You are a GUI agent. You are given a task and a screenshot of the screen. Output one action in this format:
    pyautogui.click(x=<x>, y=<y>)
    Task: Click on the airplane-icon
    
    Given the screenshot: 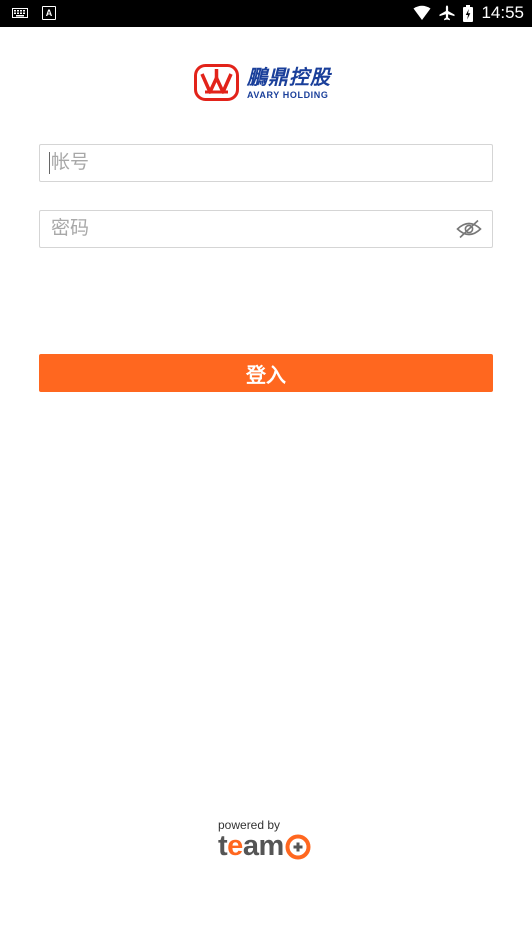 What is the action you would take?
    pyautogui.click(x=447, y=13)
    